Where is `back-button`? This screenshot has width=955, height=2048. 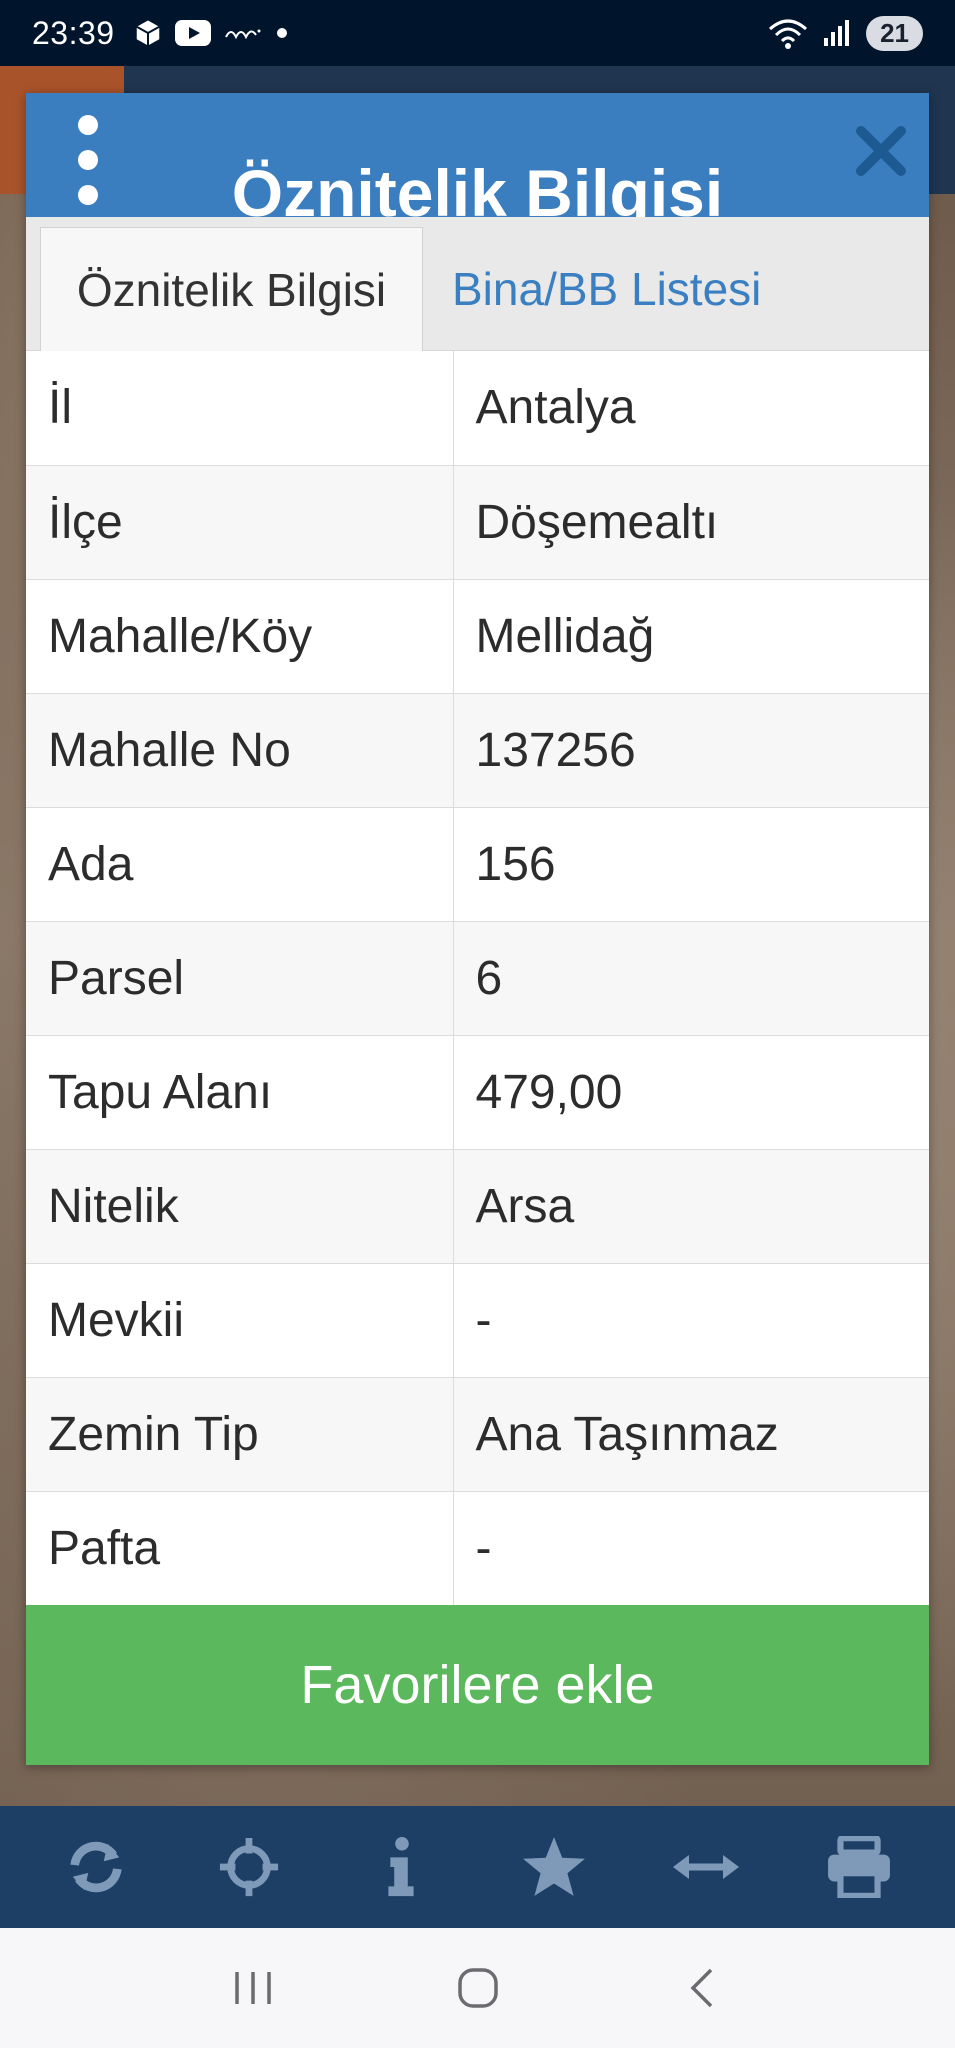 back-button is located at coordinates (703, 1988).